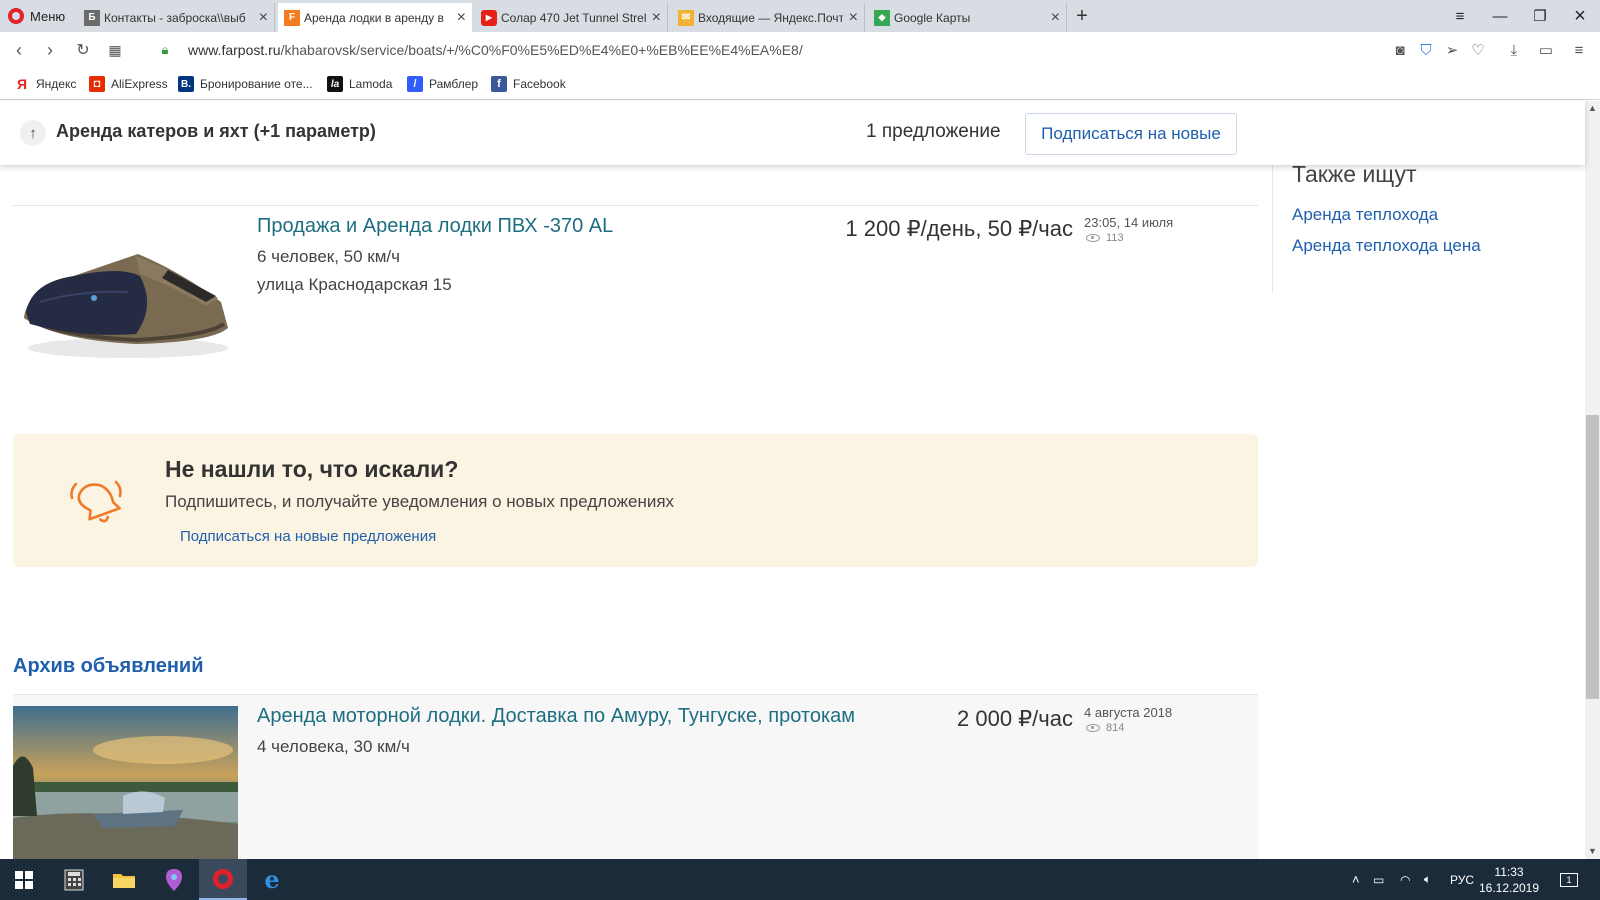 Image resolution: width=1600 pixels, height=900 pixels. What do you see at coordinates (1400, 50) in the screenshot?
I see `snapshot-camera-icon: ◙` at bounding box center [1400, 50].